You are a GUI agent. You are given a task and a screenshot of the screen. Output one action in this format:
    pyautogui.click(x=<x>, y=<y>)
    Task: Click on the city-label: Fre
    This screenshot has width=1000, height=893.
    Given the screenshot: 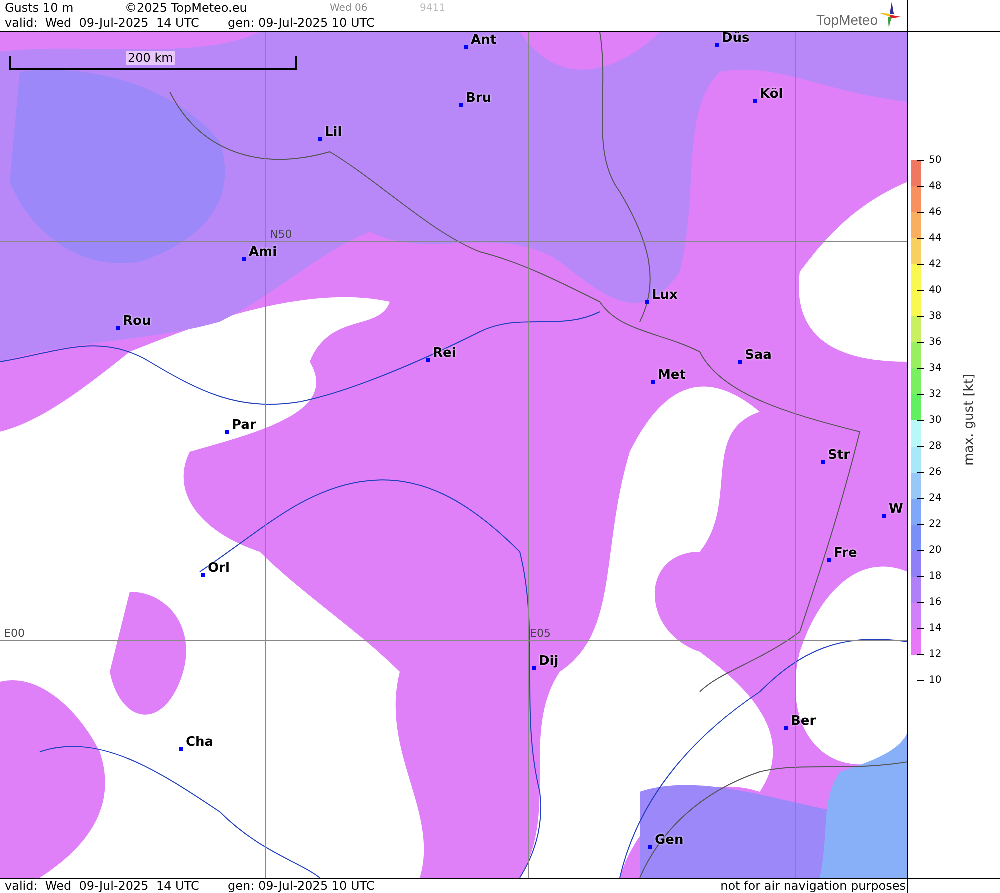 What is the action you would take?
    pyautogui.click(x=846, y=554)
    